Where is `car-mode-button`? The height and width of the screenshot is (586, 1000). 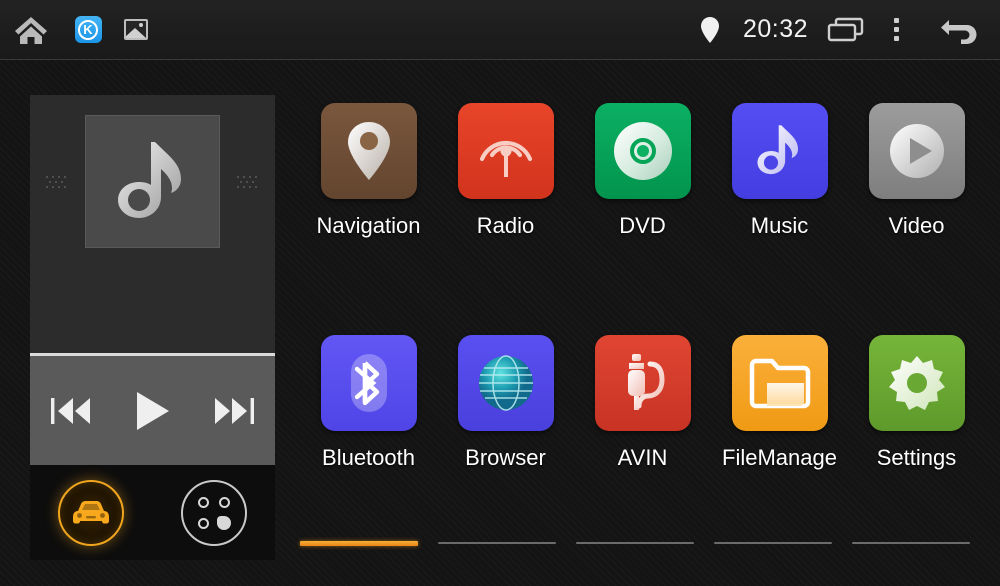 car-mode-button is located at coordinates (91, 512).